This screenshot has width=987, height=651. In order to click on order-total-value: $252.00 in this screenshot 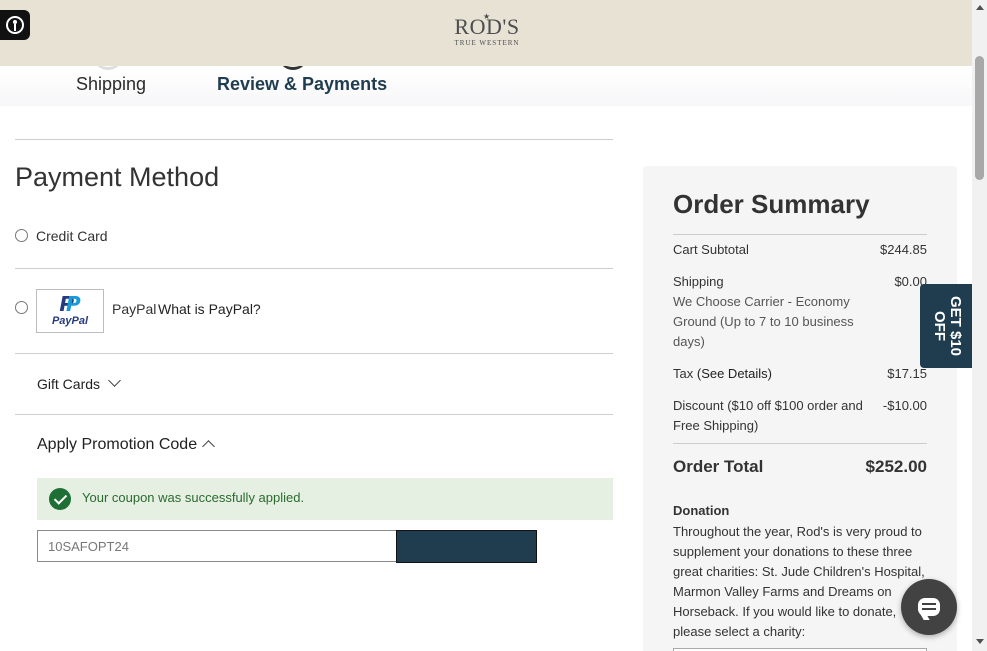, I will do `click(896, 466)`.